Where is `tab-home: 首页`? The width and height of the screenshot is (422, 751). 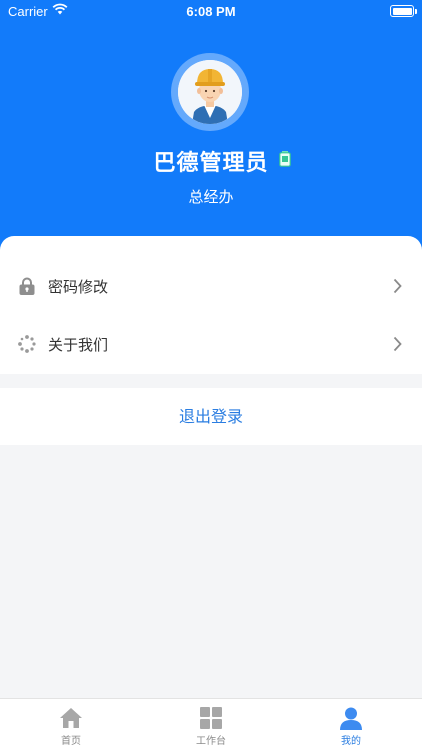 tab-home: 首页 is located at coordinates (71, 725).